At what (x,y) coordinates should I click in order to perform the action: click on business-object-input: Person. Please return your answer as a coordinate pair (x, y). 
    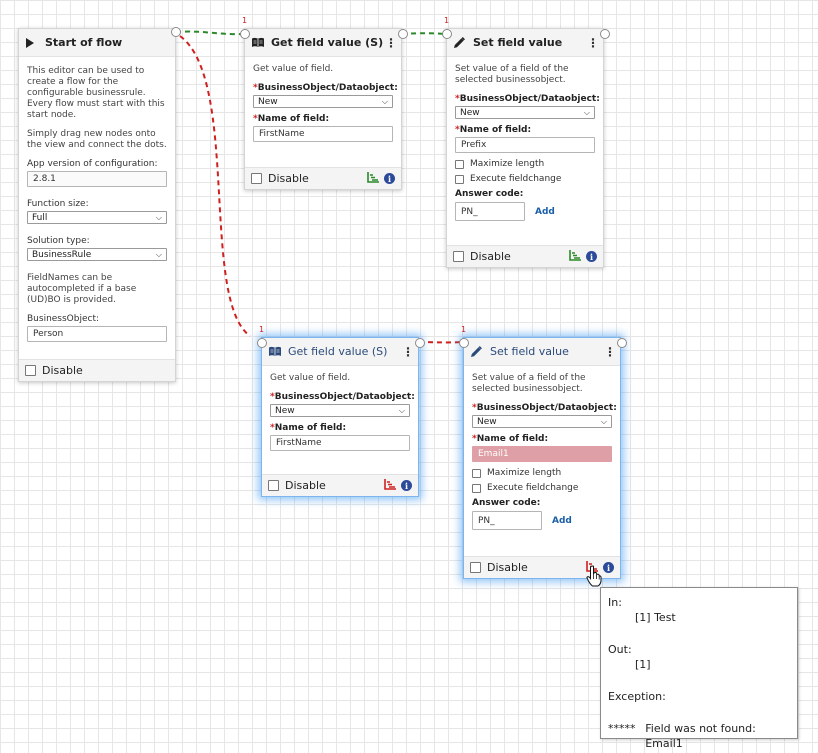
    Looking at the image, I should click on (97, 334).